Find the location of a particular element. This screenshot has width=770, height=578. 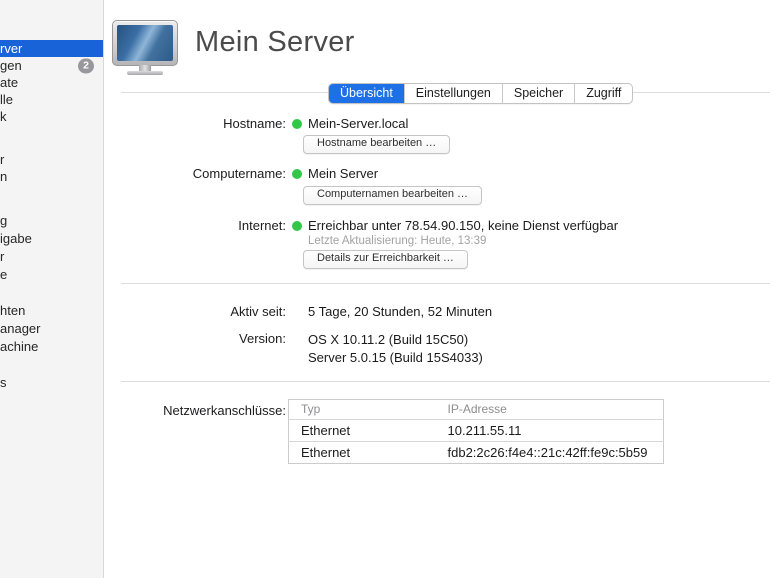

sidebar-item-time-machine: achine is located at coordinates (51, 347).